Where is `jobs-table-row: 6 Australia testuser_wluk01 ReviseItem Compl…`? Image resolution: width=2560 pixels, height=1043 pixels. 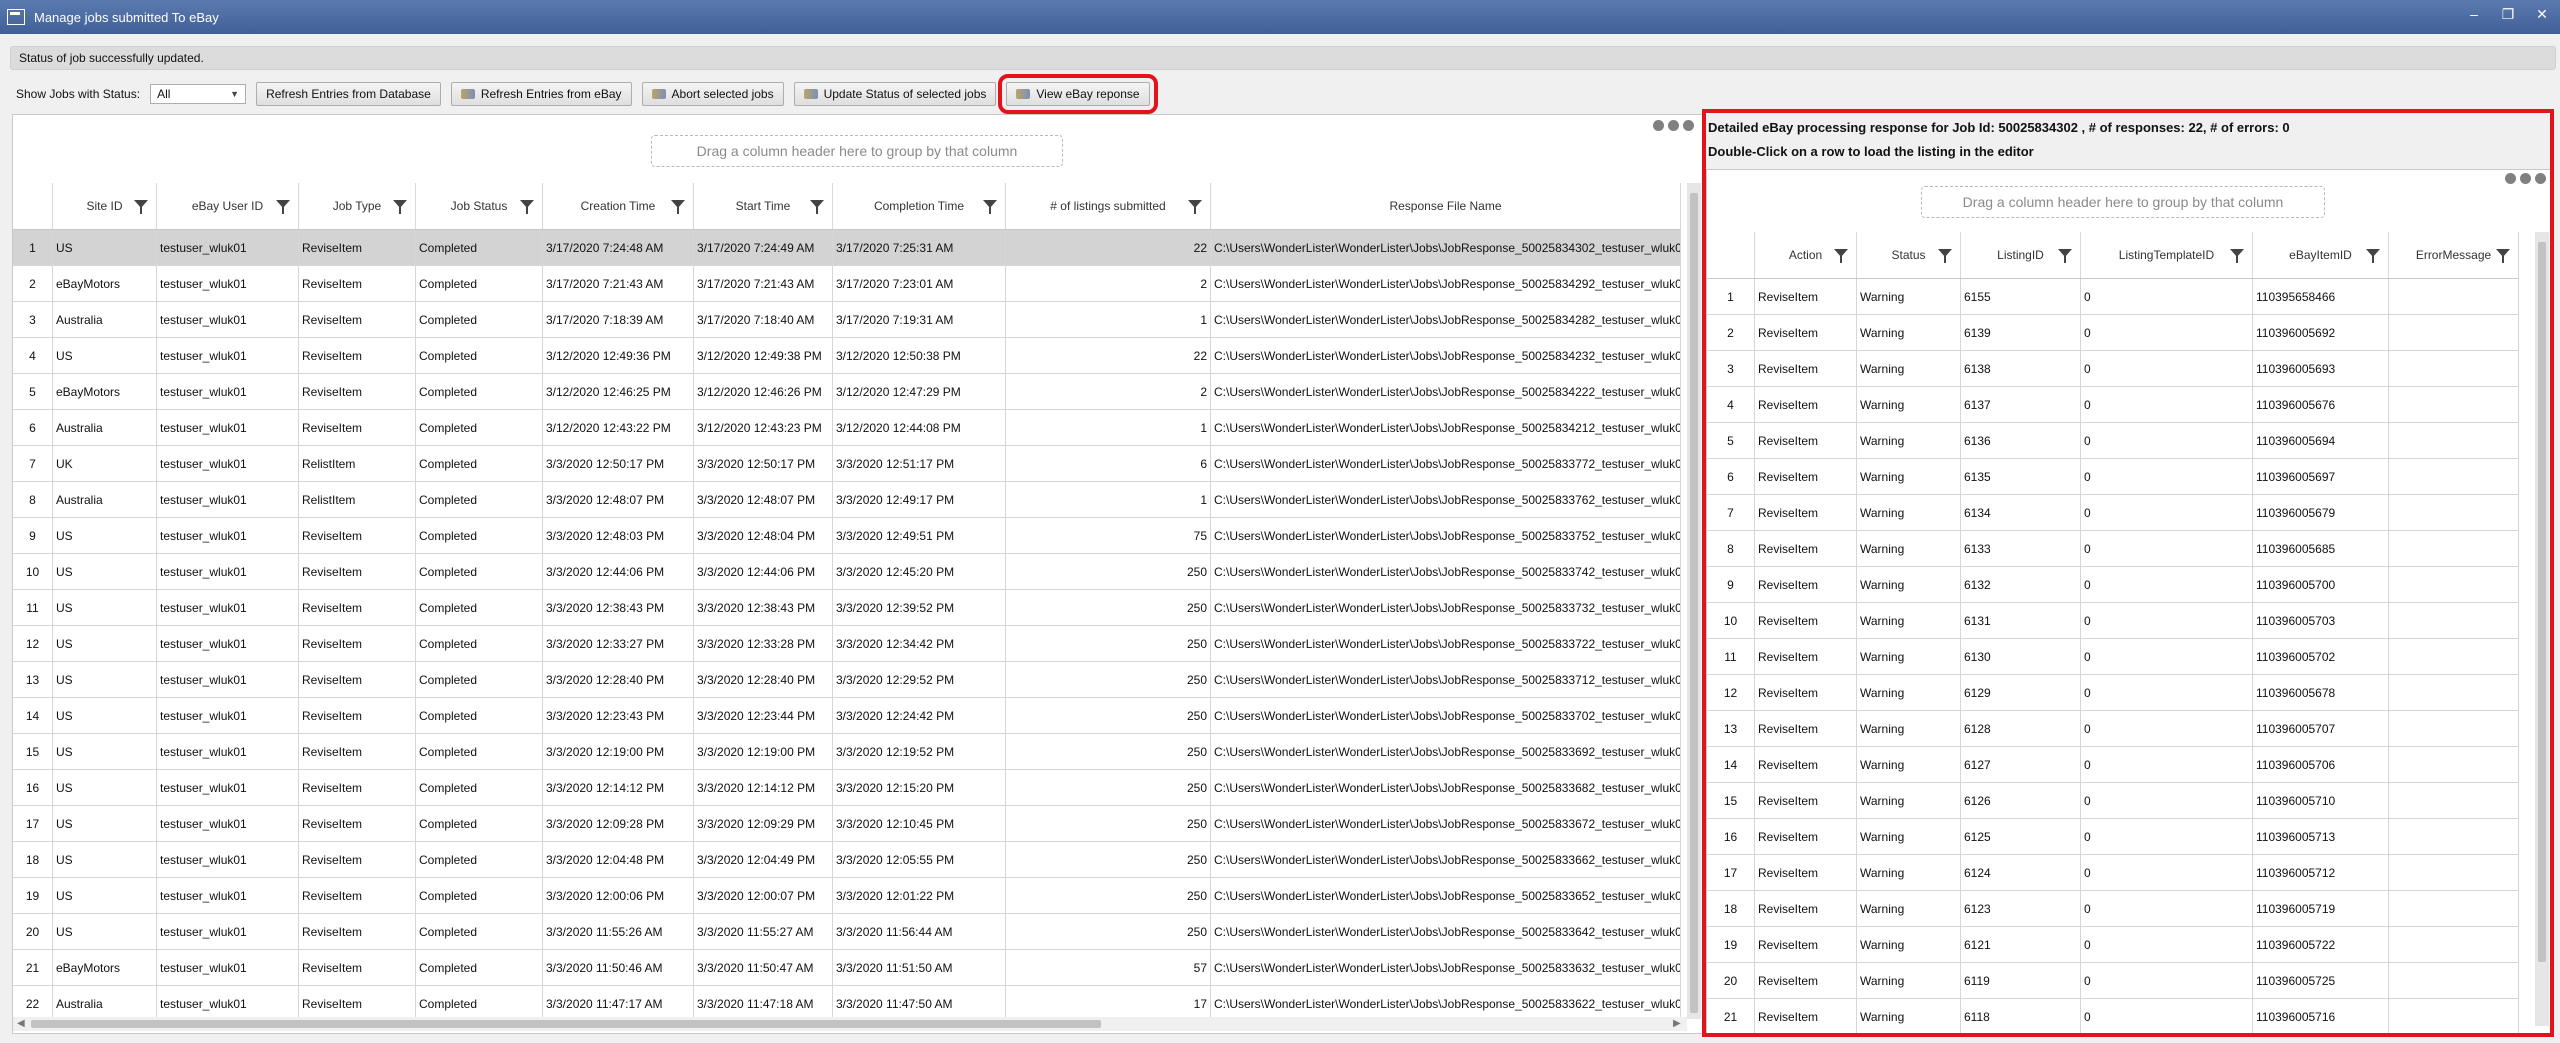
jobs-table-row: 6 Australia testuser_wluk01 ReviseItem Compl… is located at coordinates (847, 428).